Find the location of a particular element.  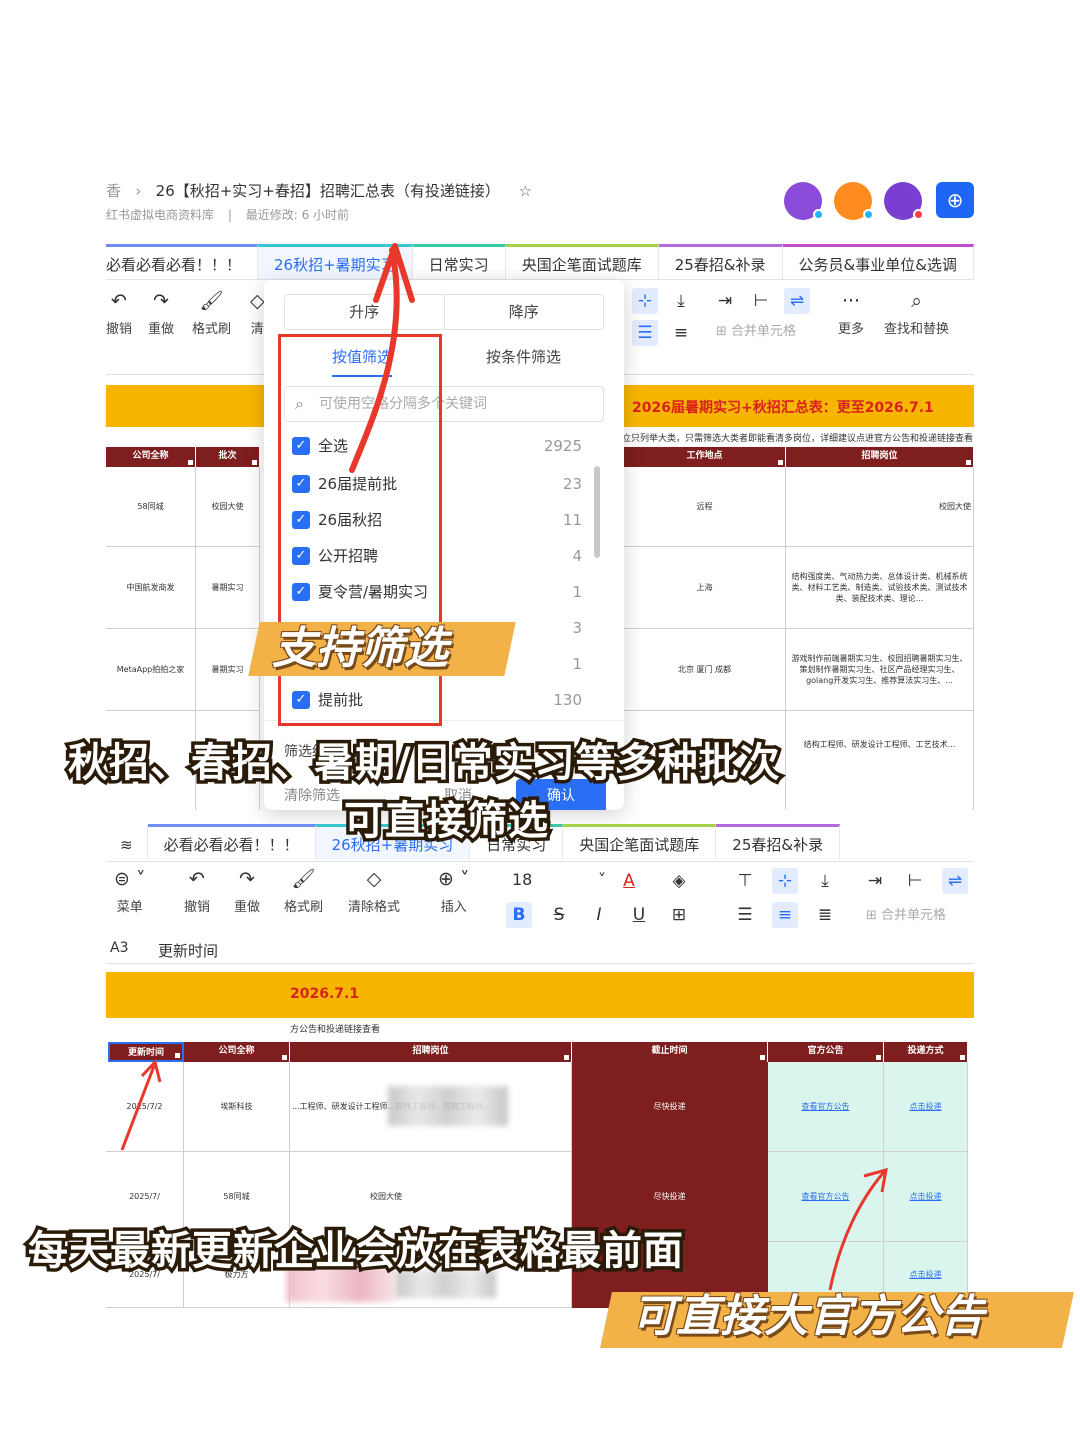

caption-batches-line1: 秋招、春招、暑期/日常实习等多种批次 is located at coordinates (424, 763).